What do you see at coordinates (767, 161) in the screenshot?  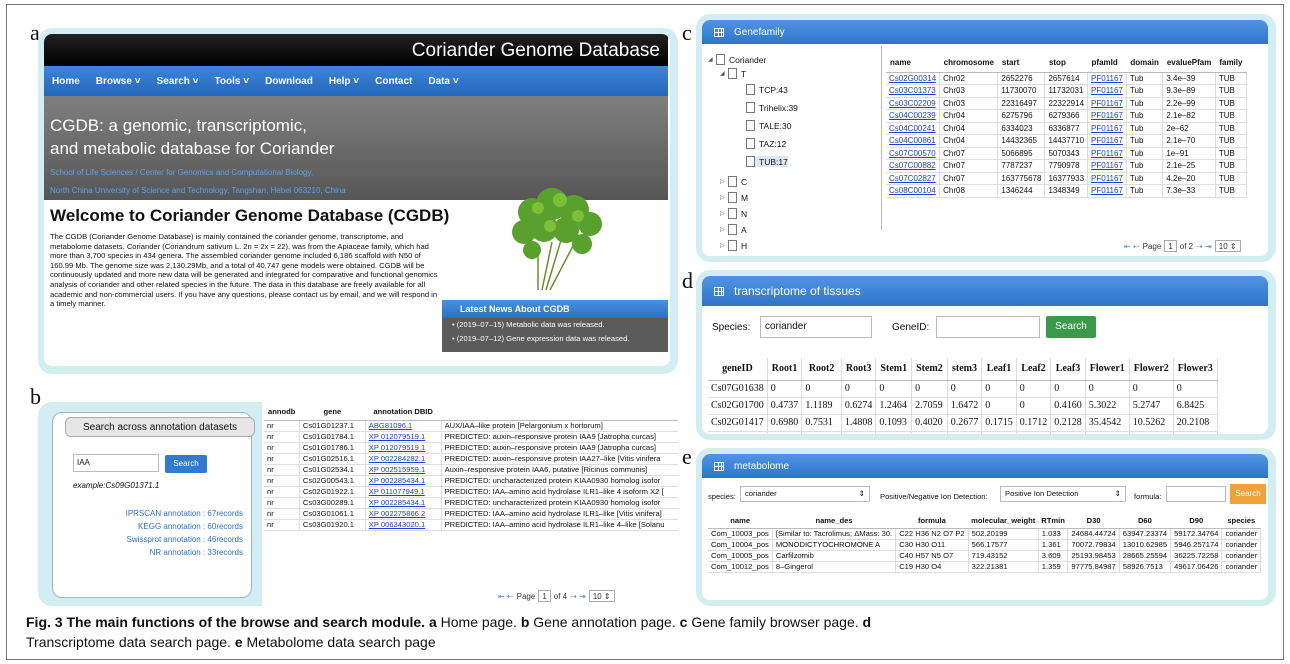 I see `tree-leaf-selected: TUB:17` at bounding box center [767, 161].